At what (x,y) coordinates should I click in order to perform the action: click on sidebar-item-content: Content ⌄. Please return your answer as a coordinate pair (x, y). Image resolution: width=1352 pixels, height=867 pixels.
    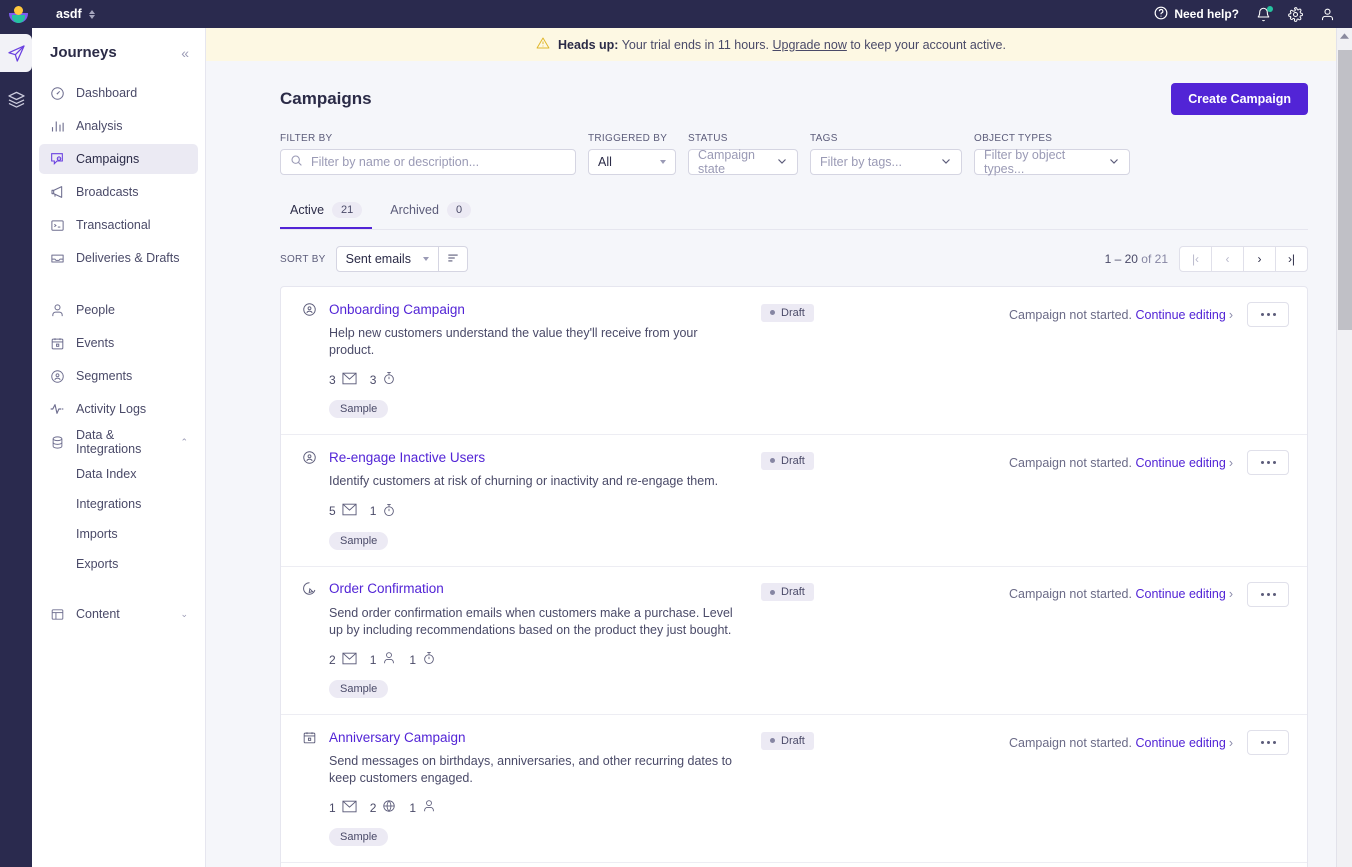
    Looking at the image, I should click on (118, 614).